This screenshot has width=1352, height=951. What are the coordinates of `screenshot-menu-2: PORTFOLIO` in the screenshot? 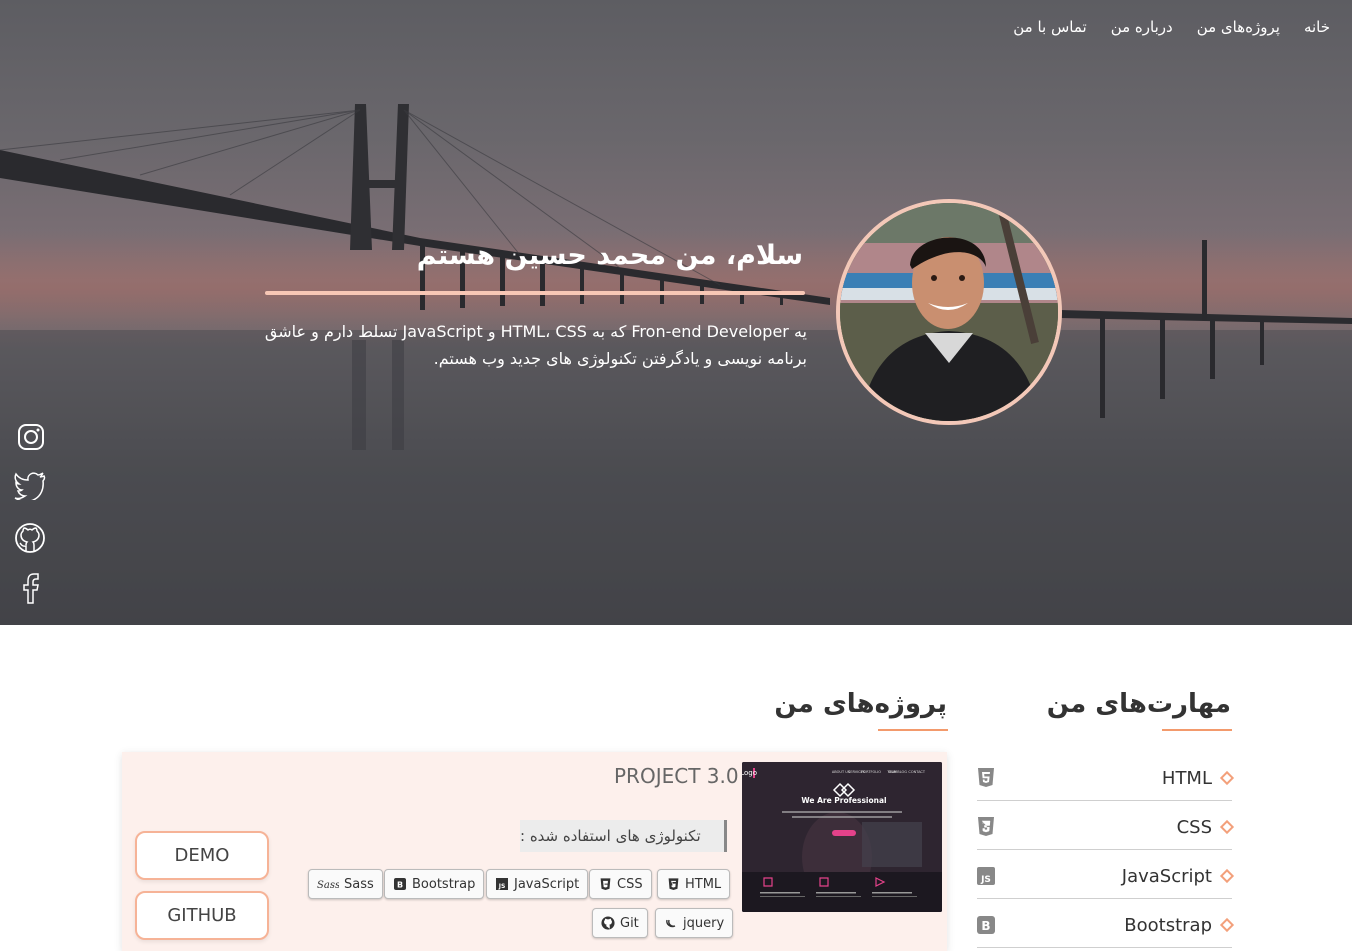 It's located at (871, 772).